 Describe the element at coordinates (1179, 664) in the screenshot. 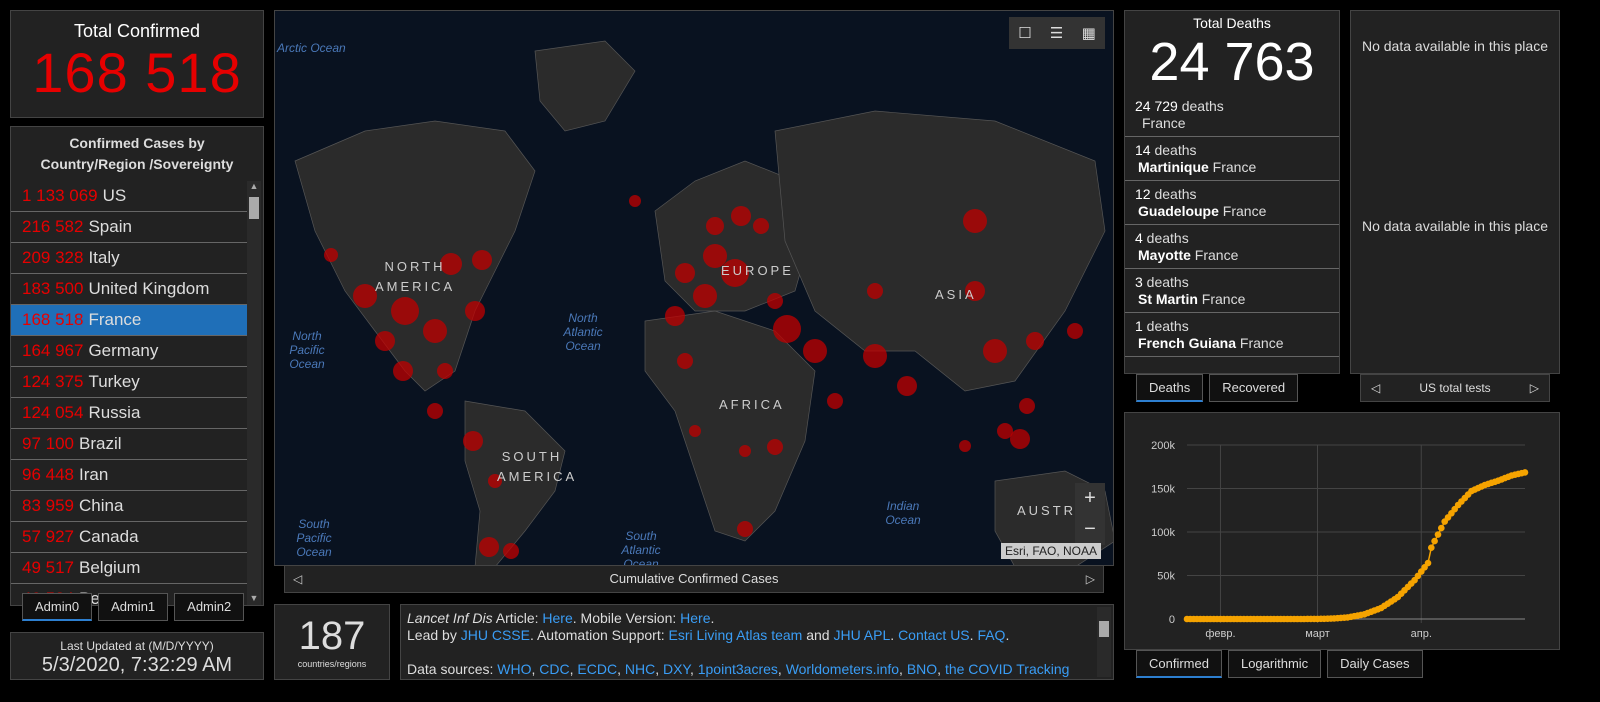

I see `tab-confirmed: Confirmed` at that location.